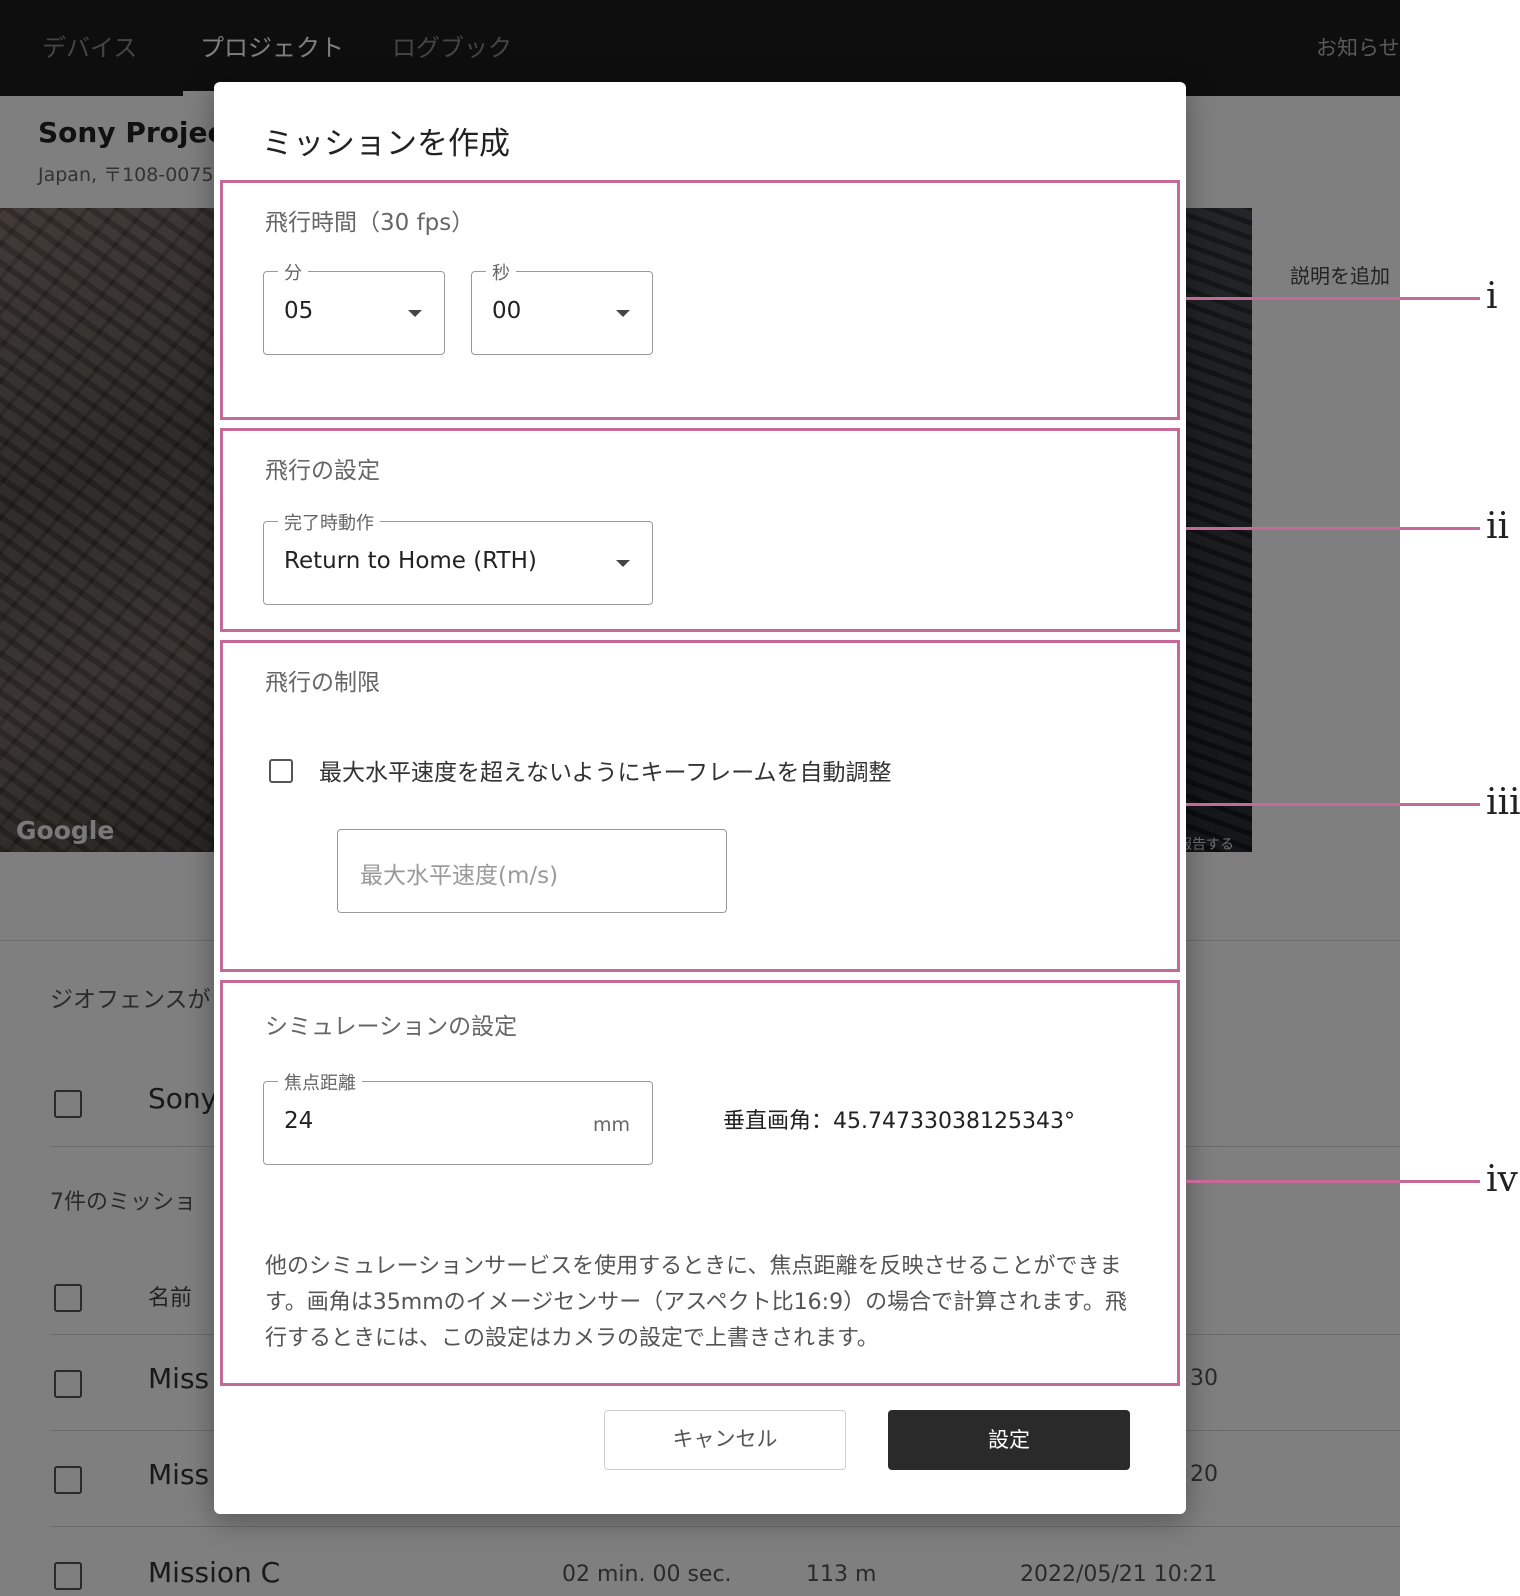 This screenshot has width=1520, height=1596. Describe the element at coordinates (370, 223) in the screenshot. I see `flight-time-title: 飛行時間（30 fps）` at that location.